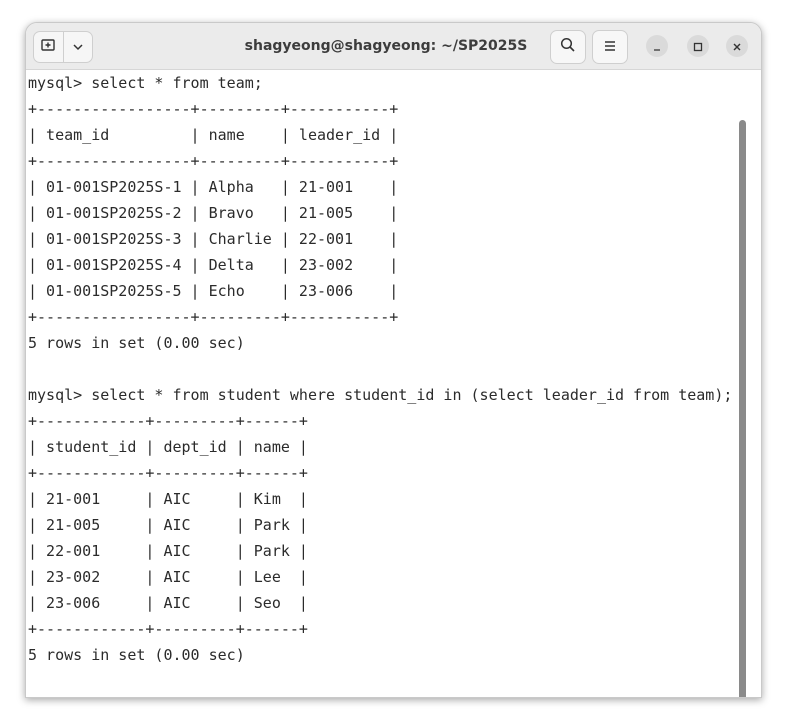  I want to click on terminal-line: | 21-001 | AIC | Kim |, so click(168, 499).